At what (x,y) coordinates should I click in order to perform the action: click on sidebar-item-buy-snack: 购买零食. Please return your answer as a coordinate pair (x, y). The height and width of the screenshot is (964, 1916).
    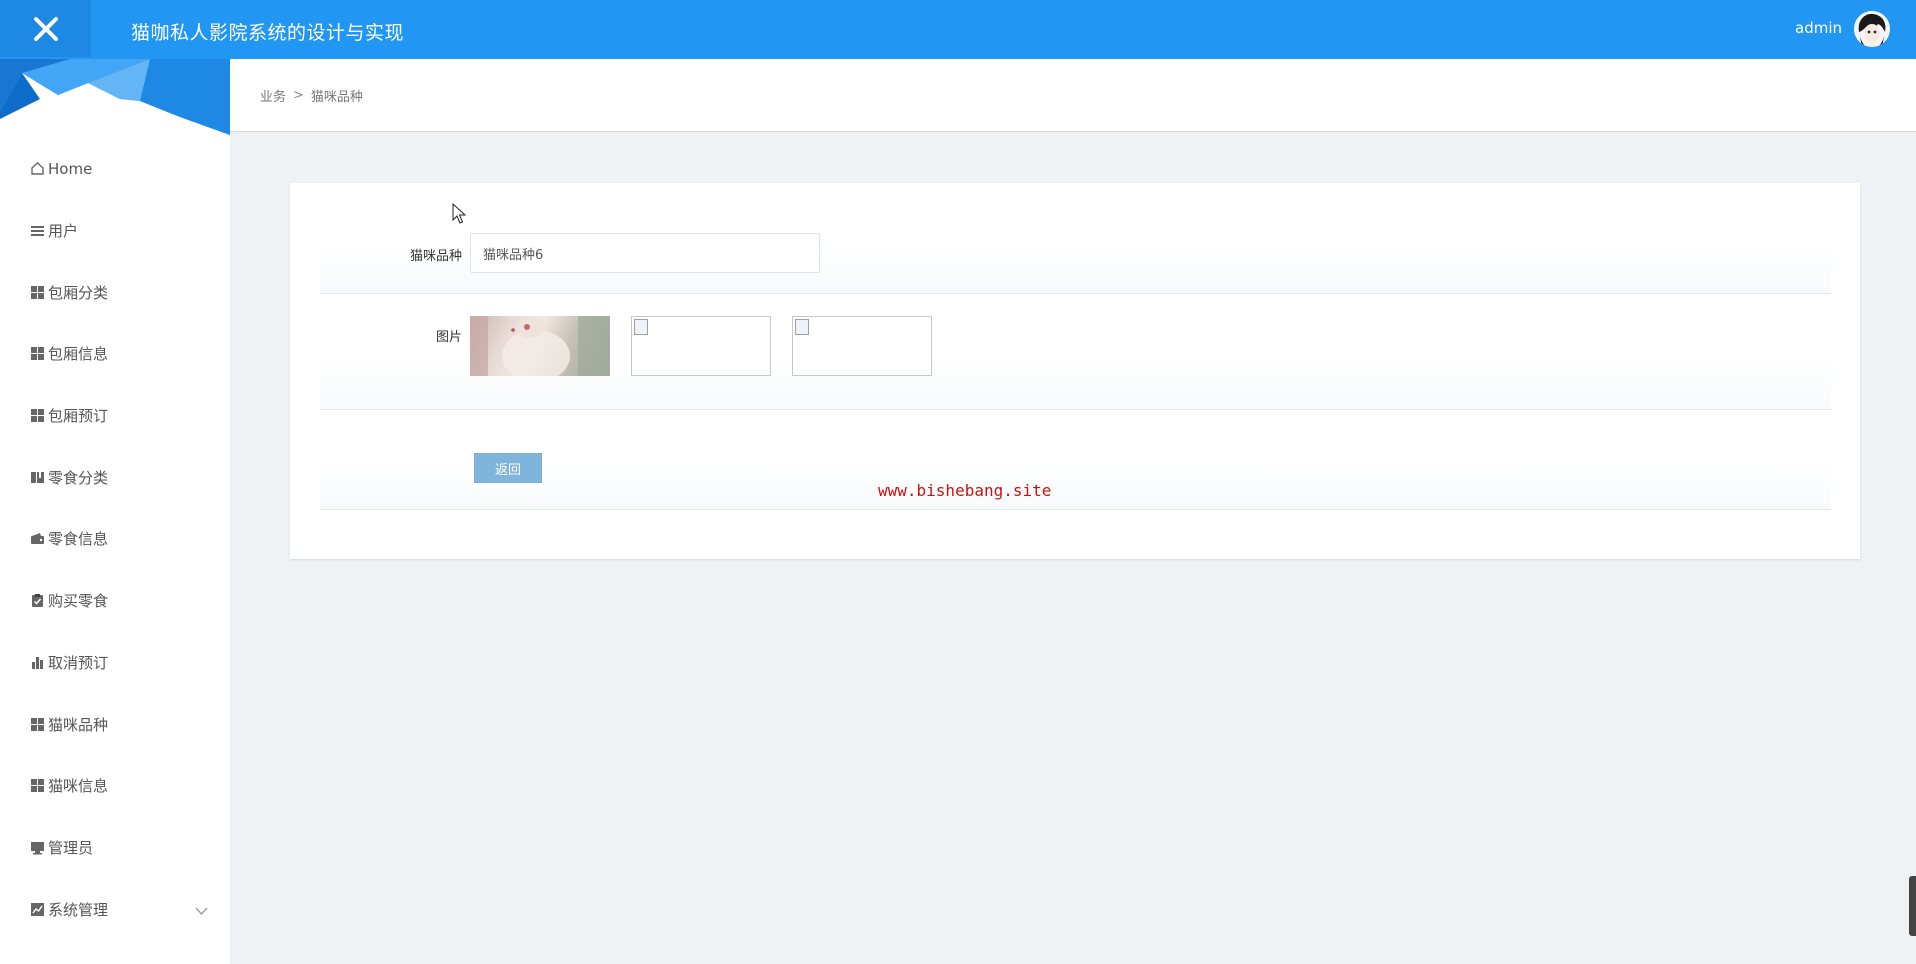
    Looking at the image, I should click on (115, 601).